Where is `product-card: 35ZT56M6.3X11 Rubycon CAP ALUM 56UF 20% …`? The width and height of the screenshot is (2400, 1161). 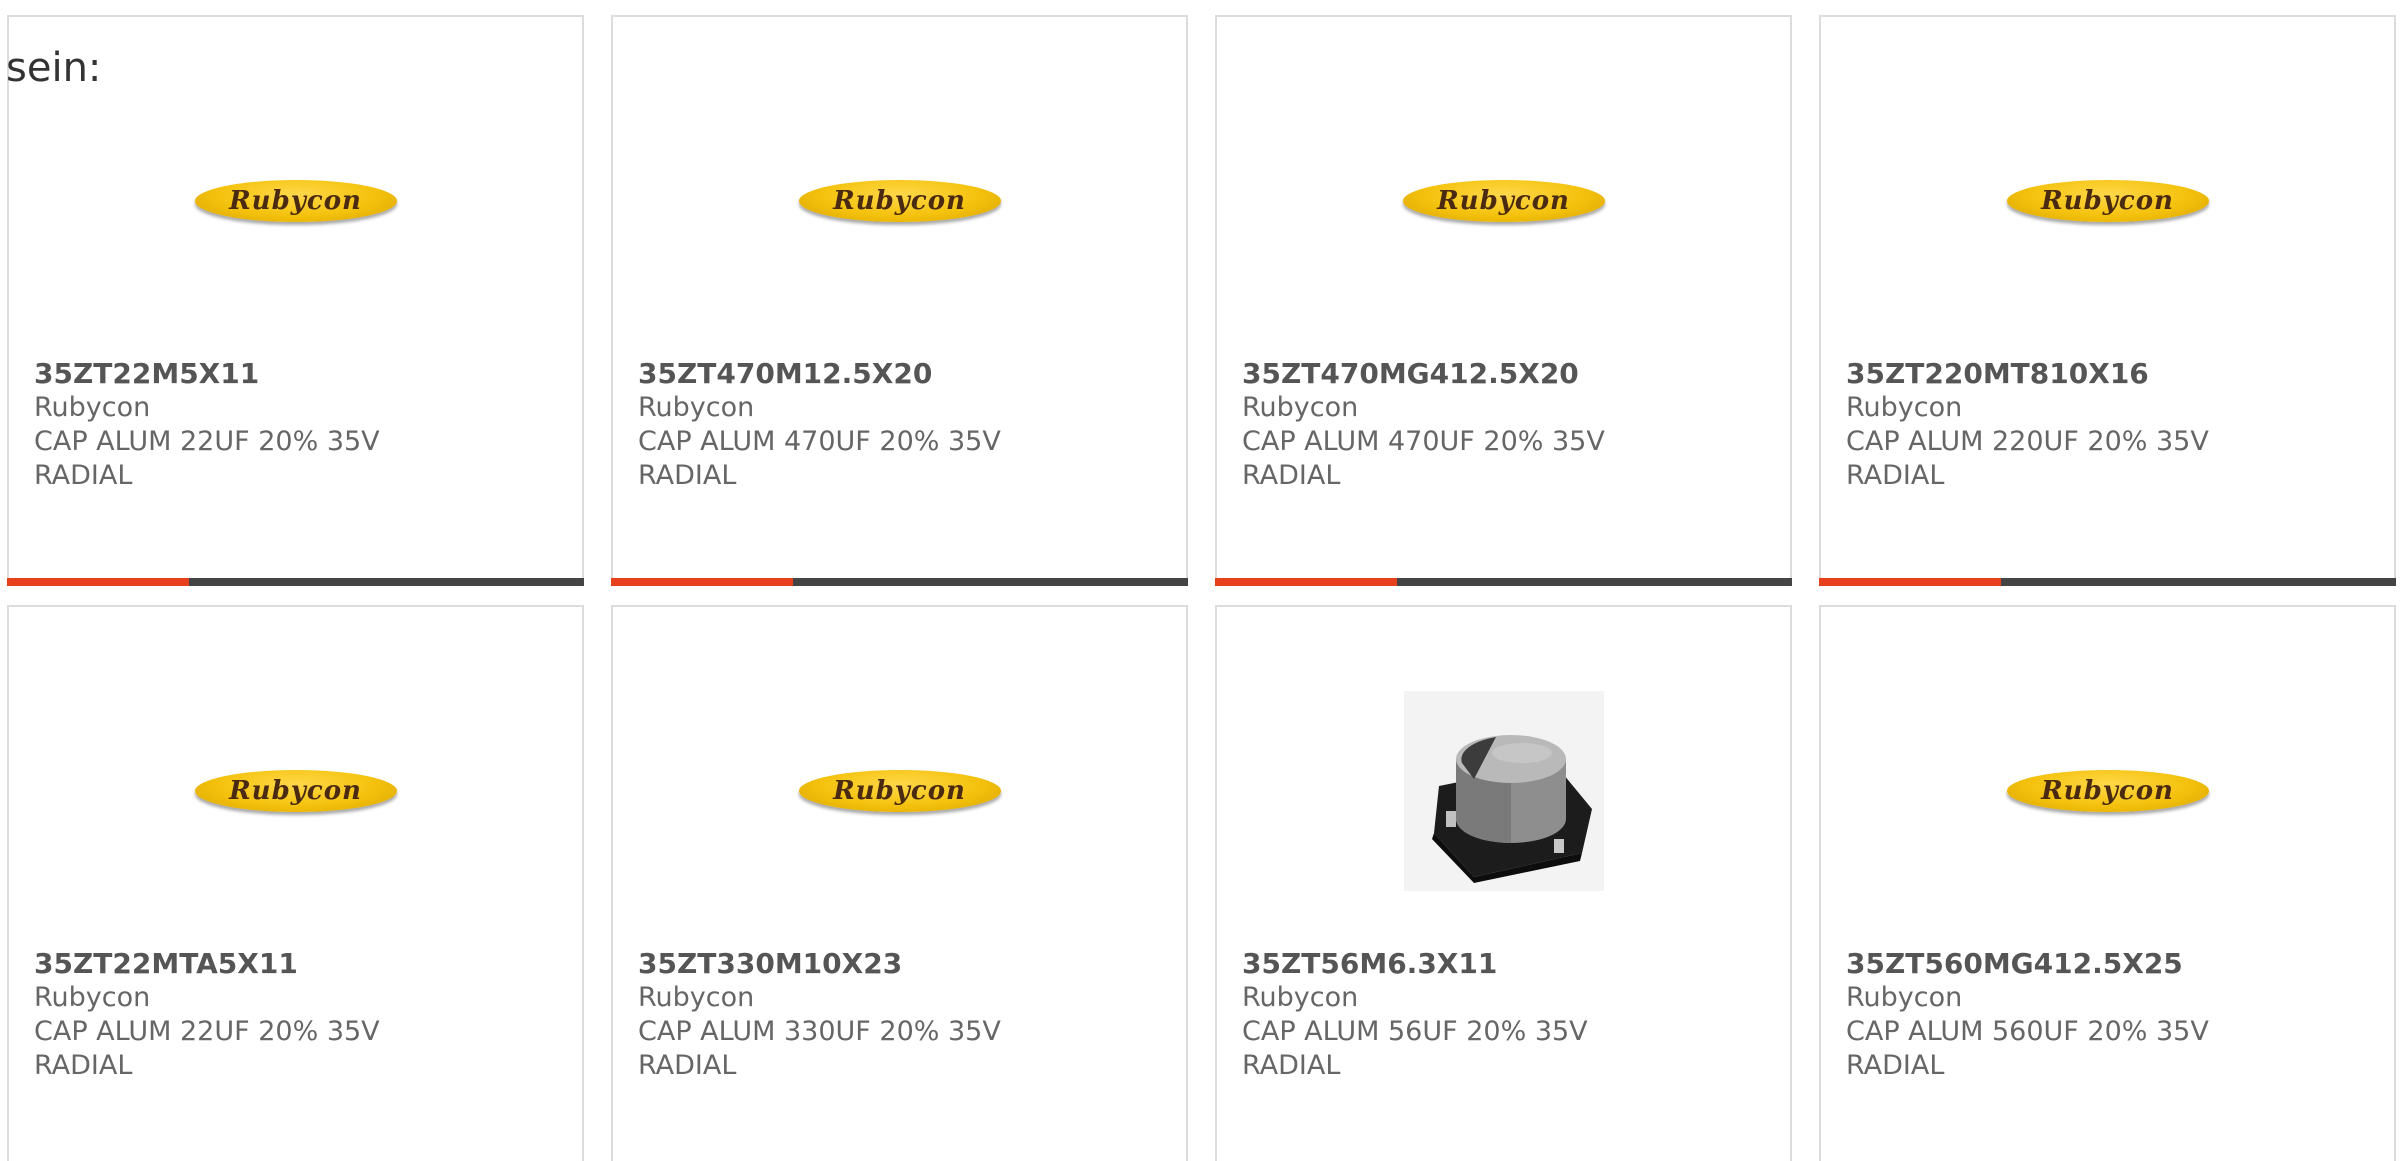
product-card: 35ZT56M6.3X11 Rubycon CAP ALUM 56UF 20% … is located at coordinates (1503, 883).